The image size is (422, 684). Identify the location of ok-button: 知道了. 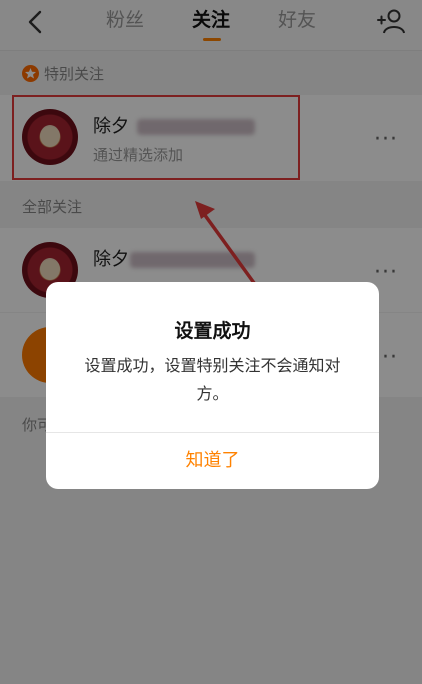
(212, 461).